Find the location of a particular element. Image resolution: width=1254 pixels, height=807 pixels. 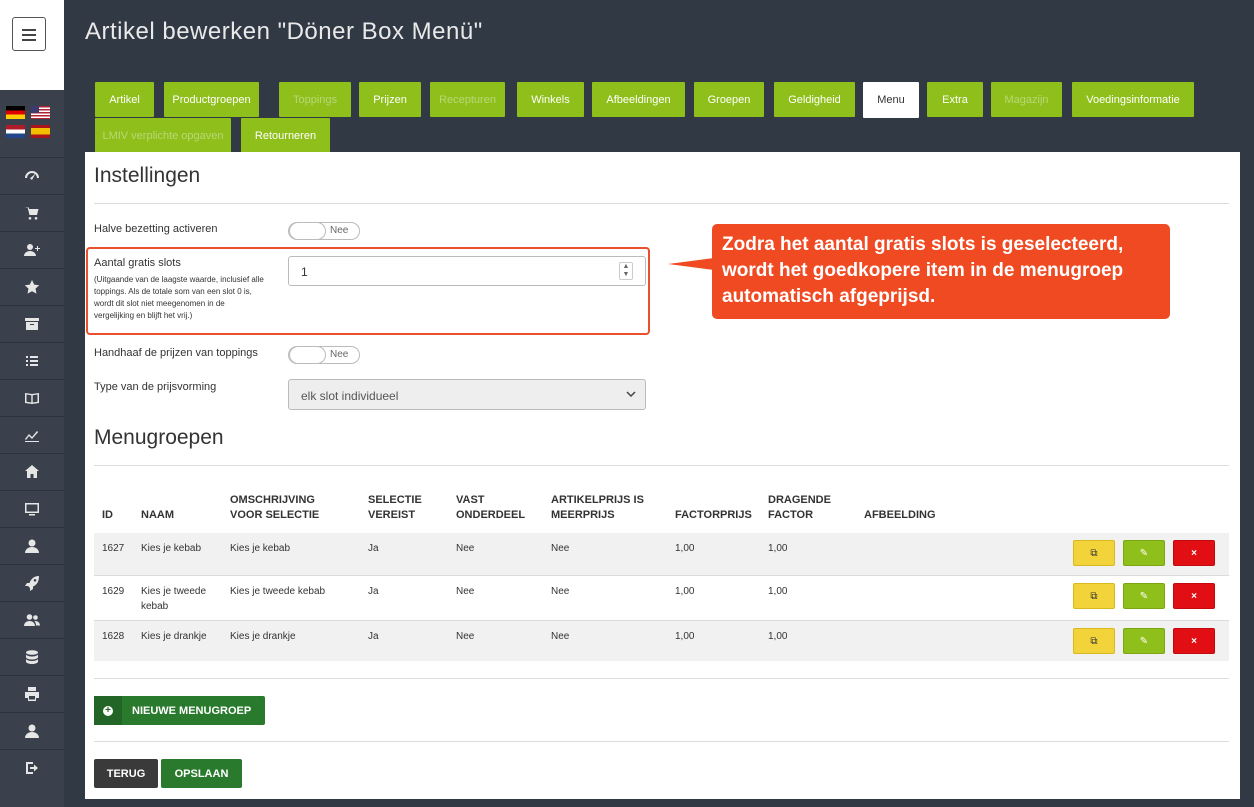

nav-rocket is located at coordinates (32, 582).